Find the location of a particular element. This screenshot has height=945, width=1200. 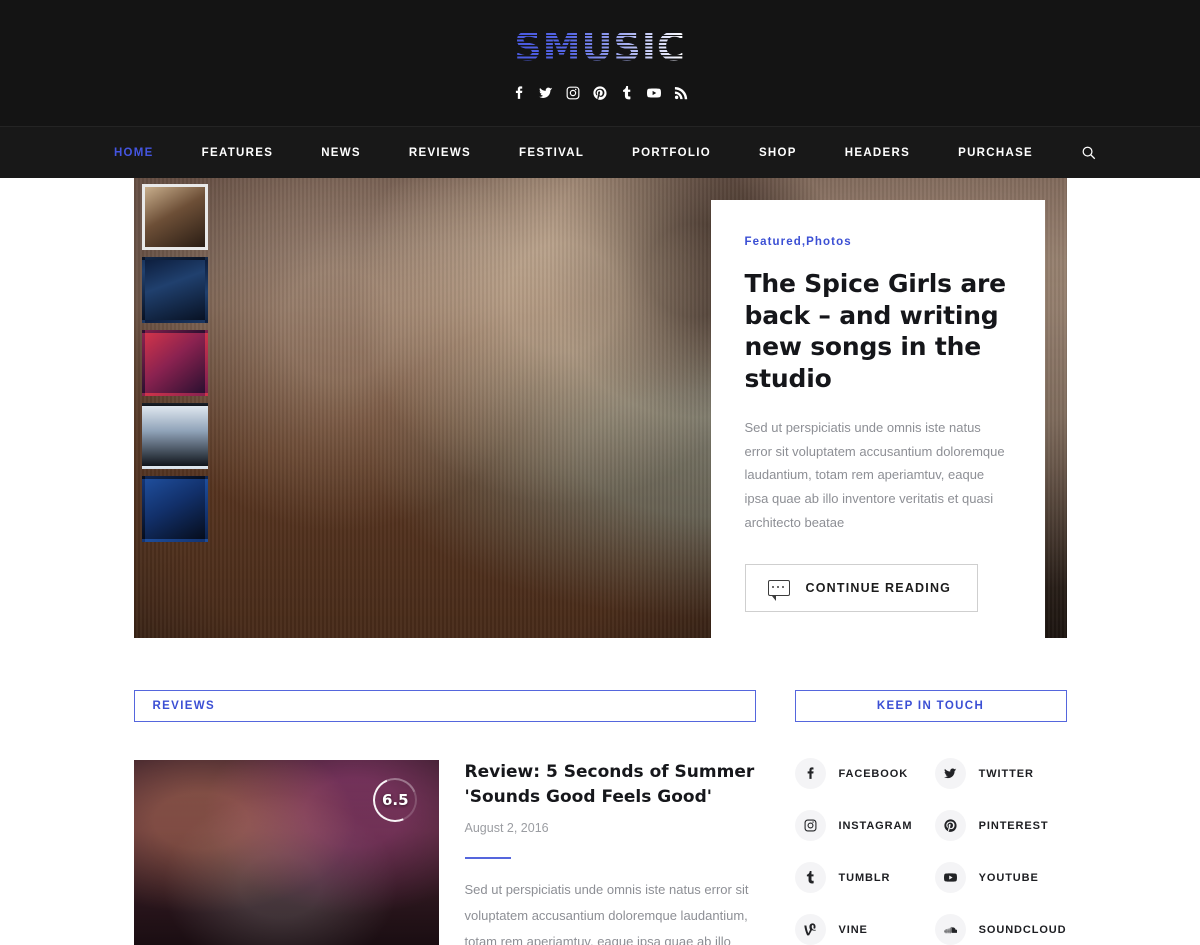

keep-in-touch-title: KEEP IN TOUCH is located at coordinates (930, 706).